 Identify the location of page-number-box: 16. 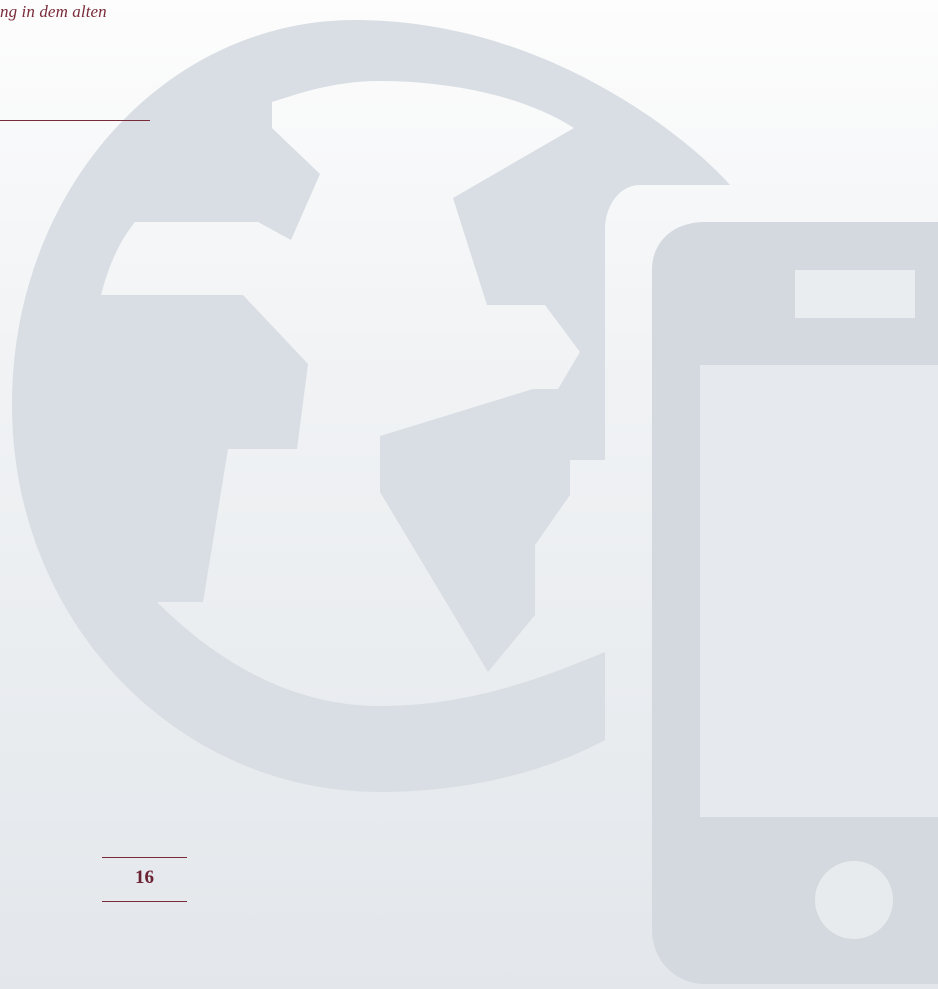
(144, 879).